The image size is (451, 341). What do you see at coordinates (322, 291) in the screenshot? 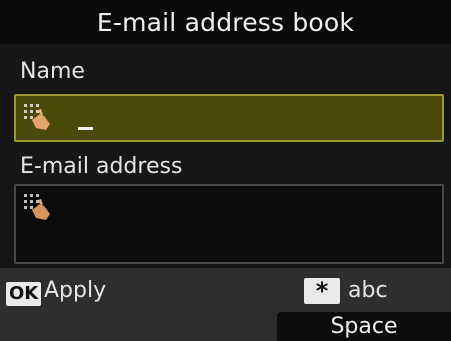
I see `star-key-badge: *` at bounding box center [322, 291].